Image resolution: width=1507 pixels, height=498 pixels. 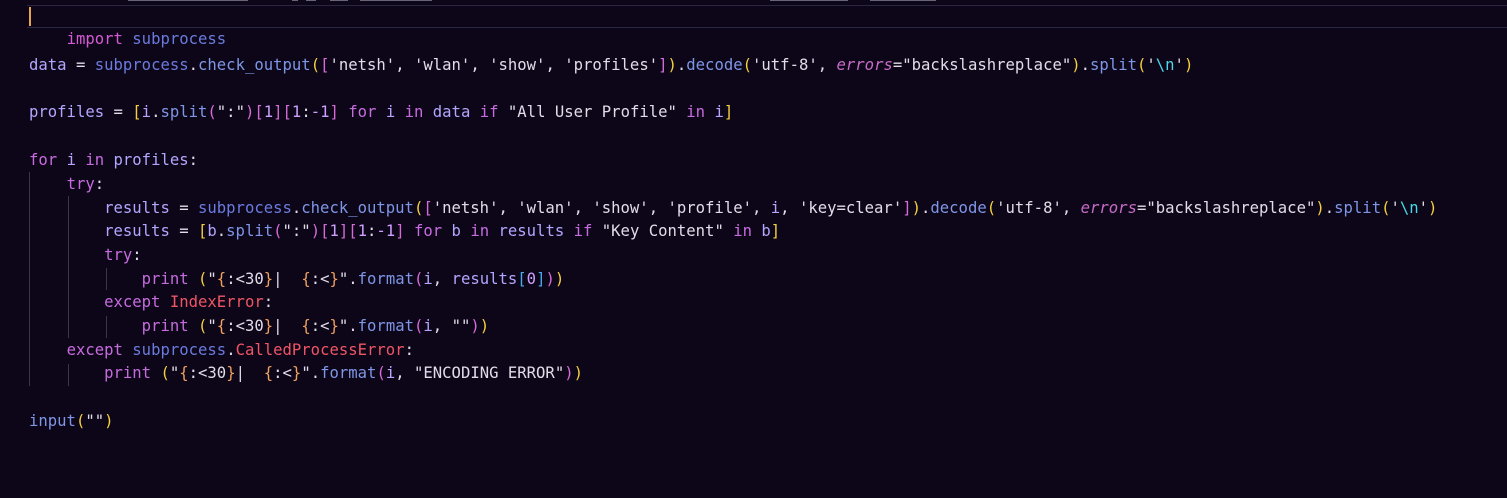 I want to click on code-line-7: for i in profiles:, so click(x=113, y=160).